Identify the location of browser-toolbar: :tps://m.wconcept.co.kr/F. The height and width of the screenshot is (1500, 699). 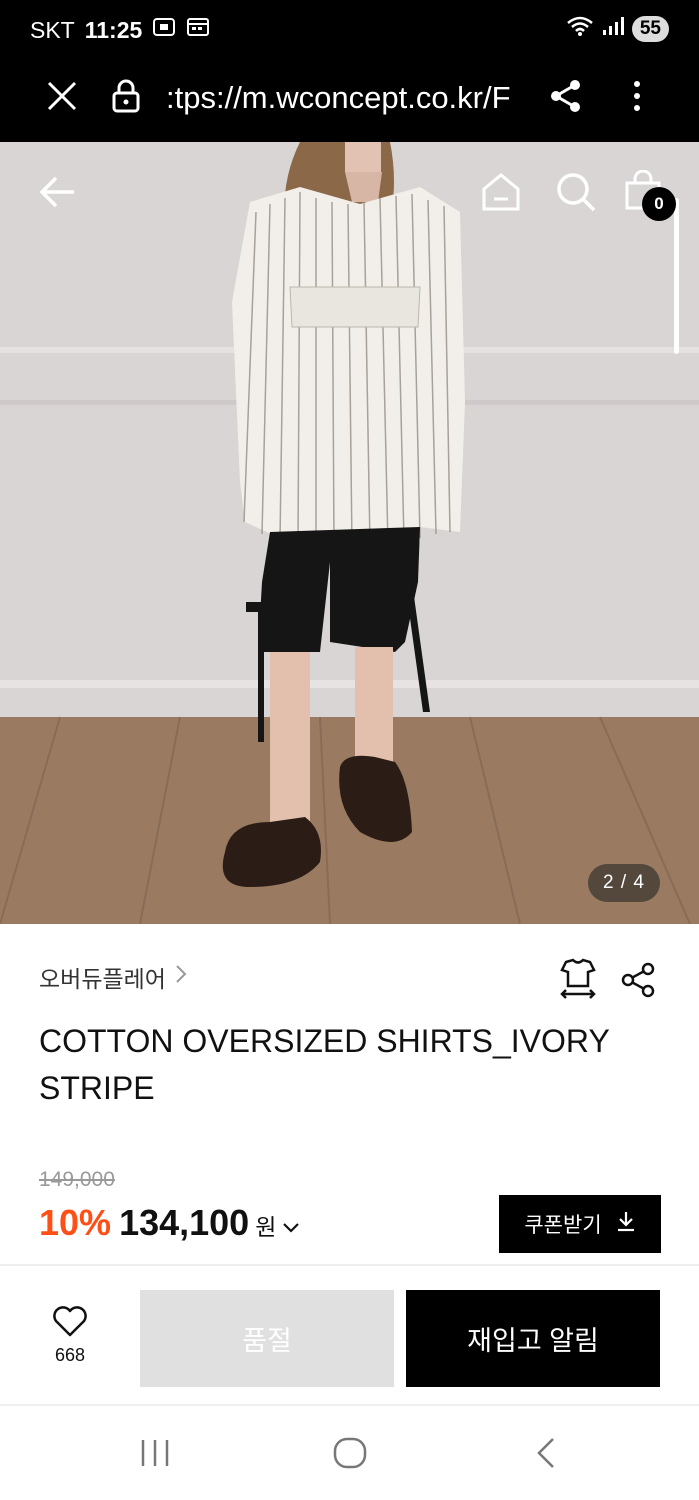
(349, 100).